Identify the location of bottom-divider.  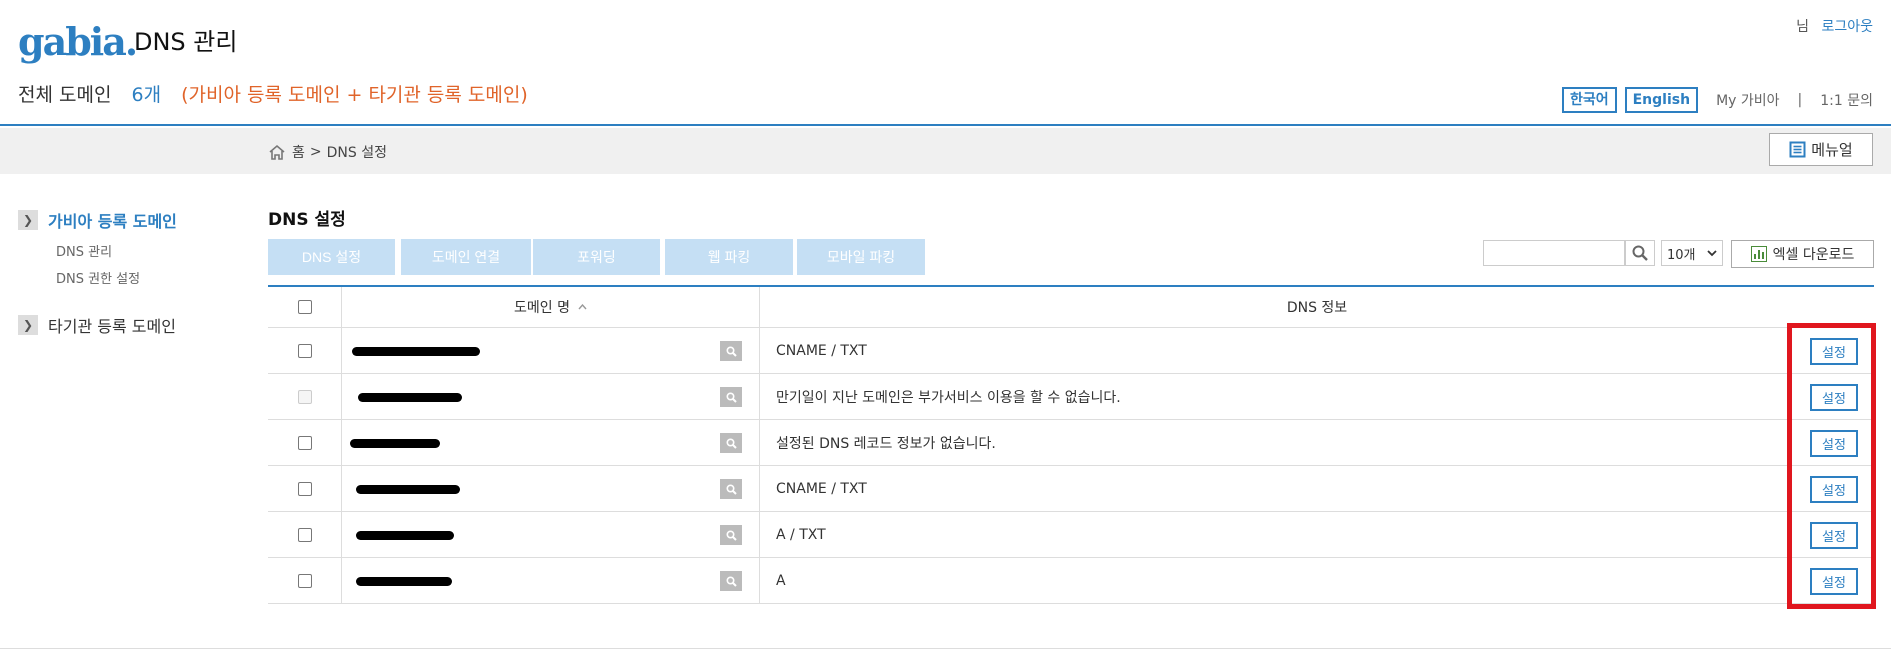
(945, 648).